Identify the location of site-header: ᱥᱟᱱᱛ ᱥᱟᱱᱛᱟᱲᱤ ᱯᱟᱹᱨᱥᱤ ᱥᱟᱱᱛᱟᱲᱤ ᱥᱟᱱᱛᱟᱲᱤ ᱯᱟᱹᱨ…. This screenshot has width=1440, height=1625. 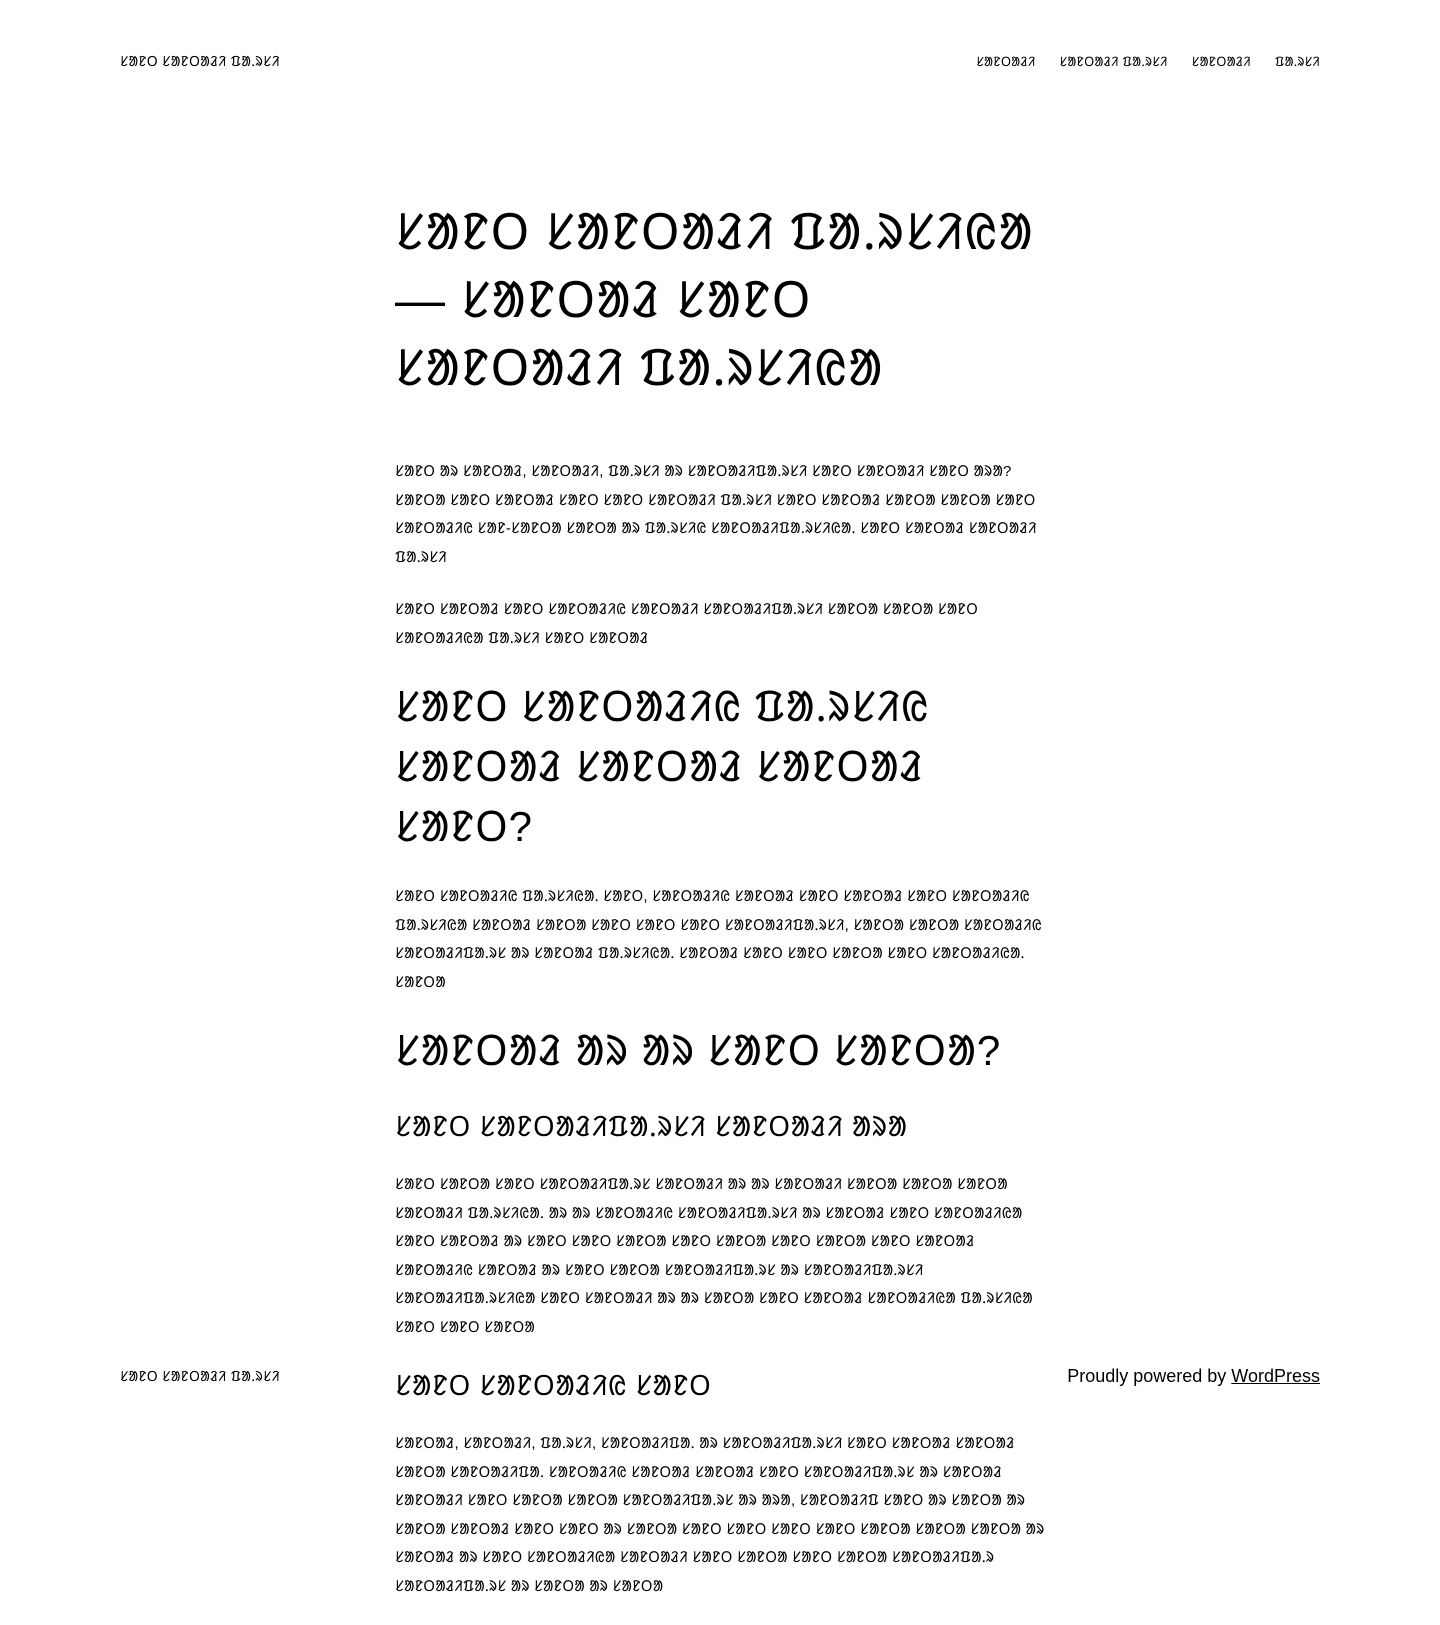
(720, 61).